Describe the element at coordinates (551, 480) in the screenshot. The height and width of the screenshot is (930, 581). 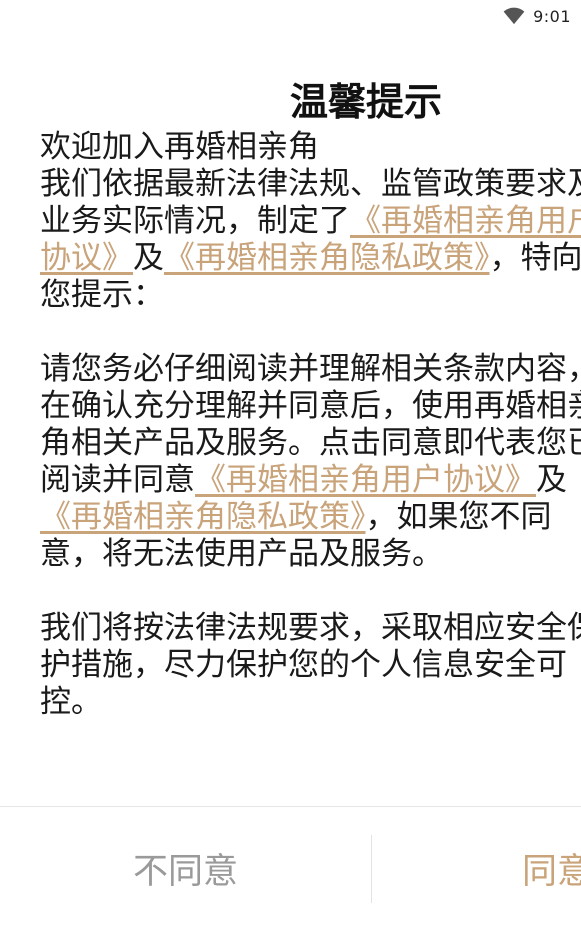
I see `and-text-2: 及` at that location.